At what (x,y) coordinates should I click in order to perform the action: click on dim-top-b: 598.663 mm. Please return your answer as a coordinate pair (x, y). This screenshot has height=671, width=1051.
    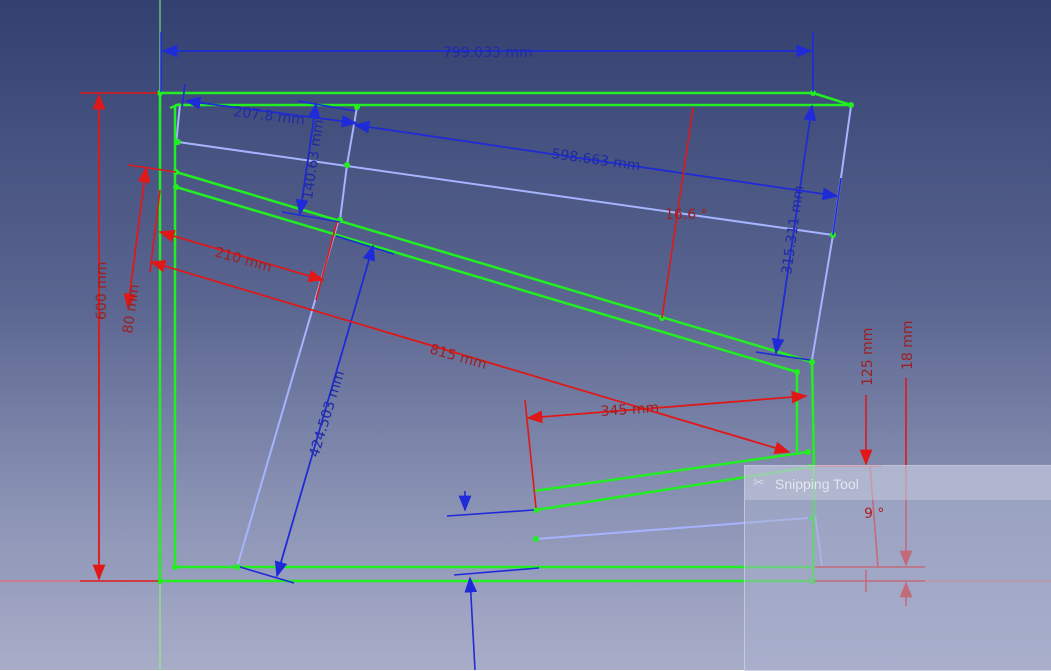
    Looking at the image, I should click on (595, 160).